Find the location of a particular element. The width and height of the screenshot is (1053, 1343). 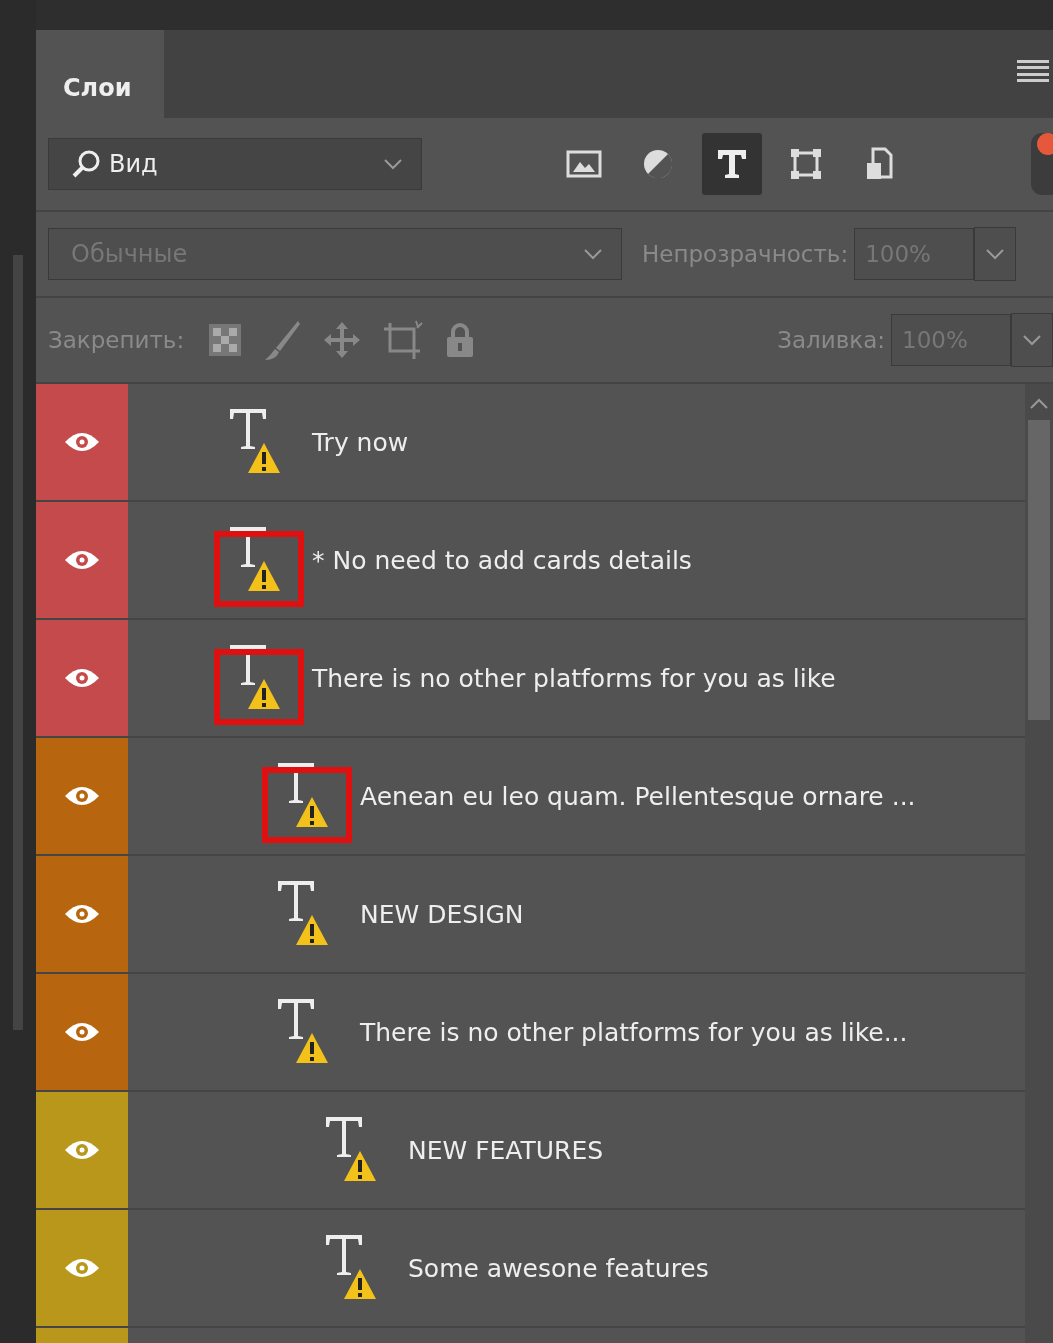

layer-name: * No need to add cards details is located at coordinates (502, 560).